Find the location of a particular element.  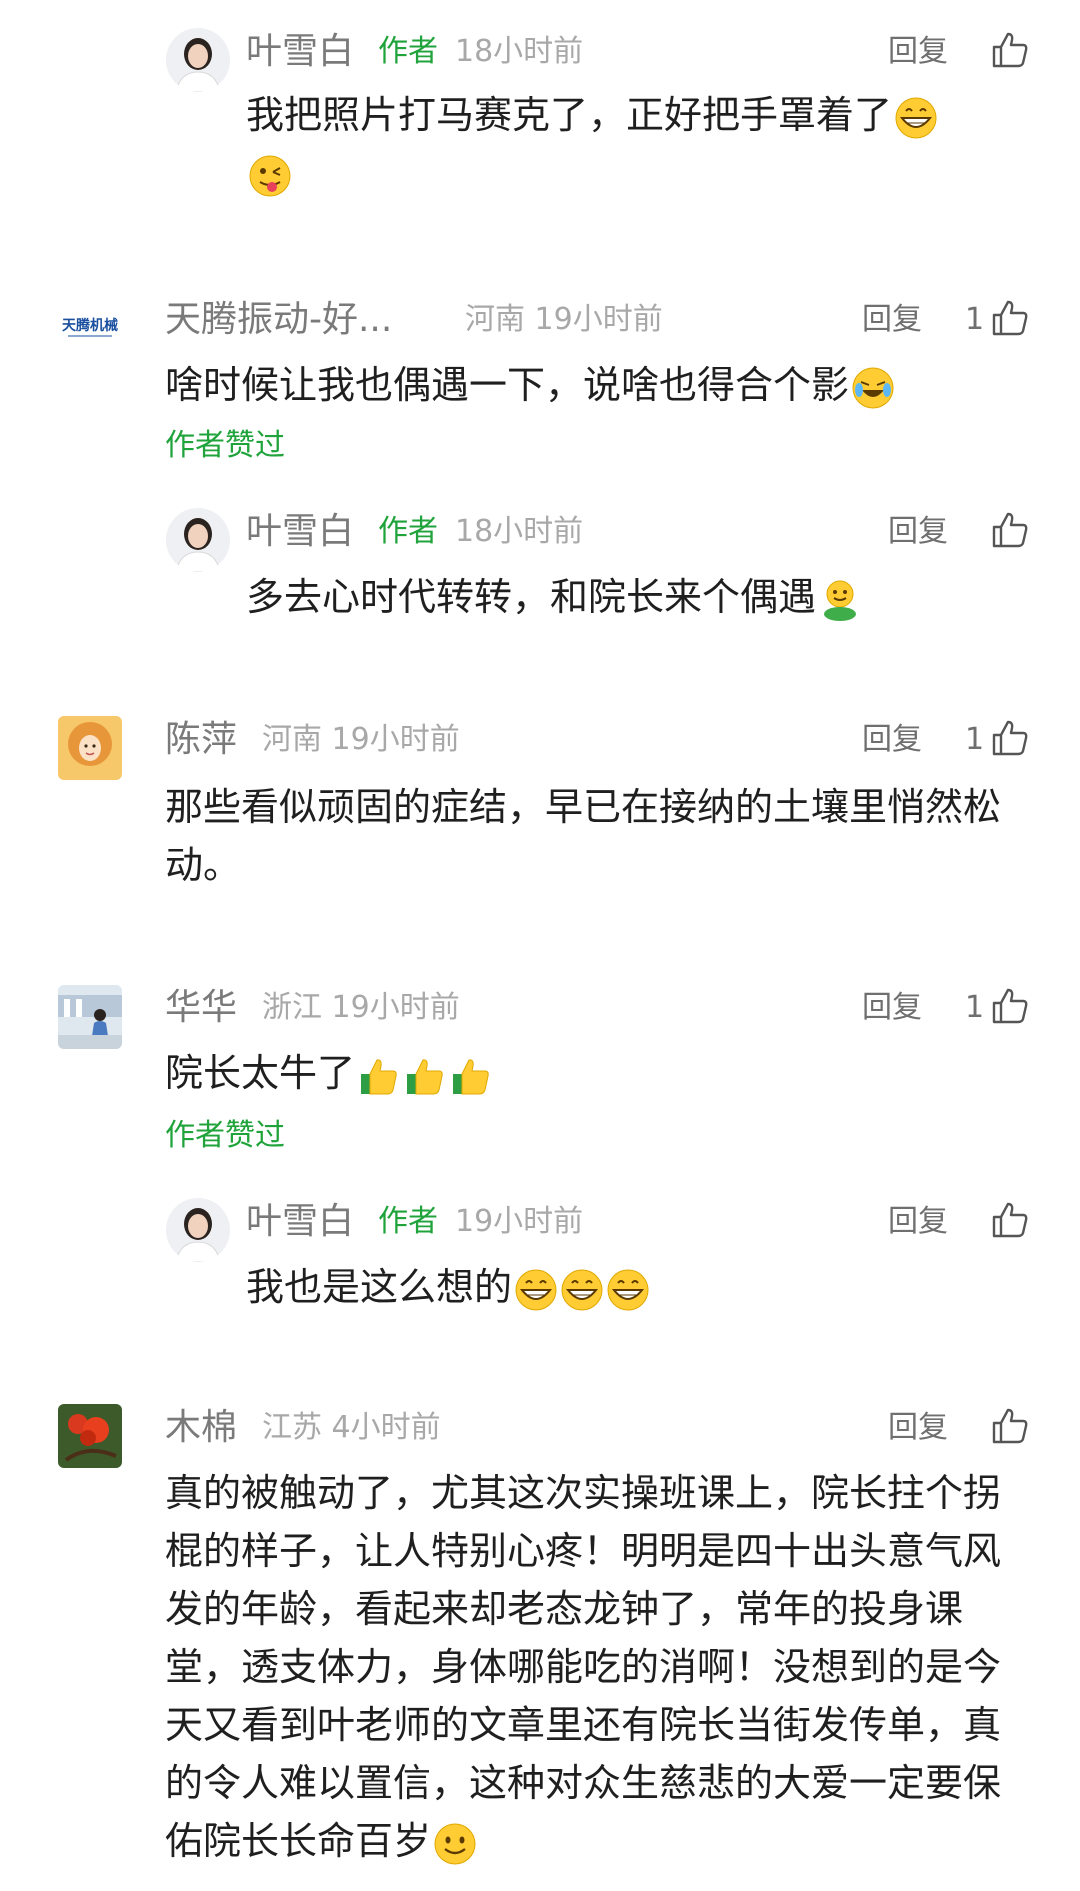

wink-tongue-emoji is located at coordinates (270, 175).